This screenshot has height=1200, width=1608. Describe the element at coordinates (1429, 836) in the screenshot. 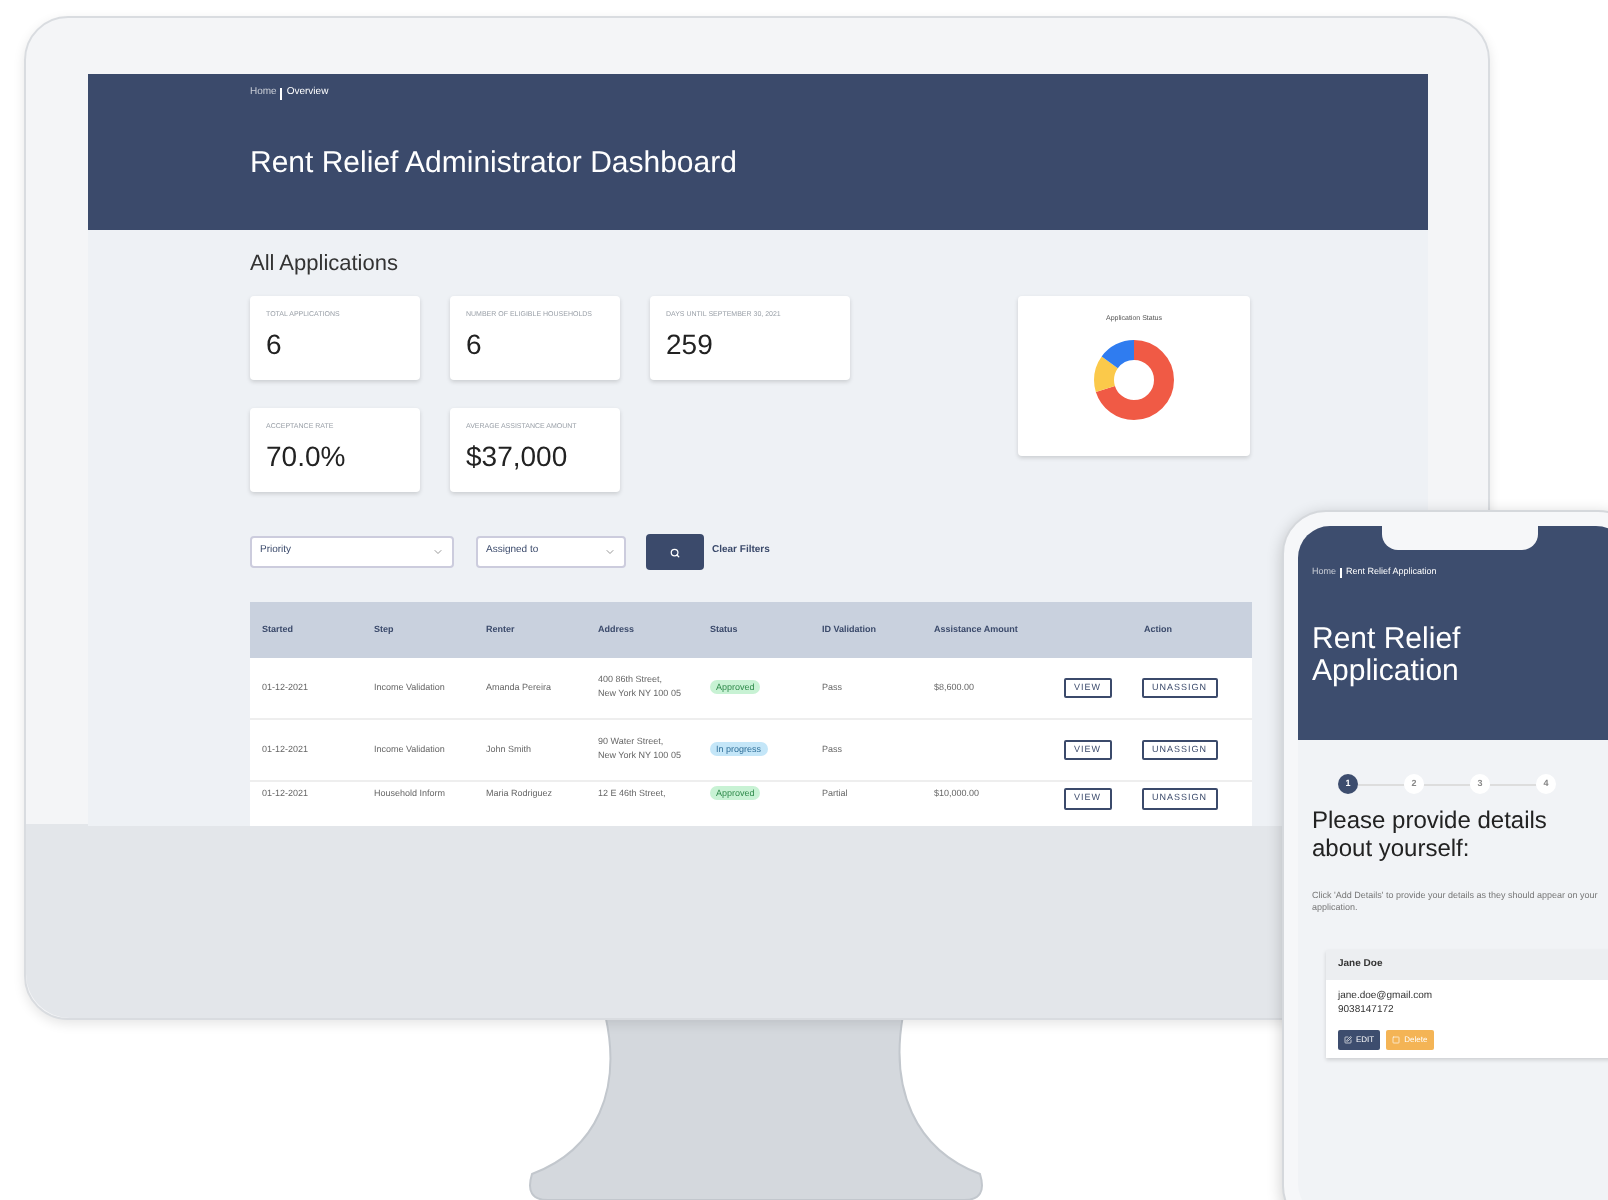

I see `phone-heading: Please provide details about yourself:` at that location.